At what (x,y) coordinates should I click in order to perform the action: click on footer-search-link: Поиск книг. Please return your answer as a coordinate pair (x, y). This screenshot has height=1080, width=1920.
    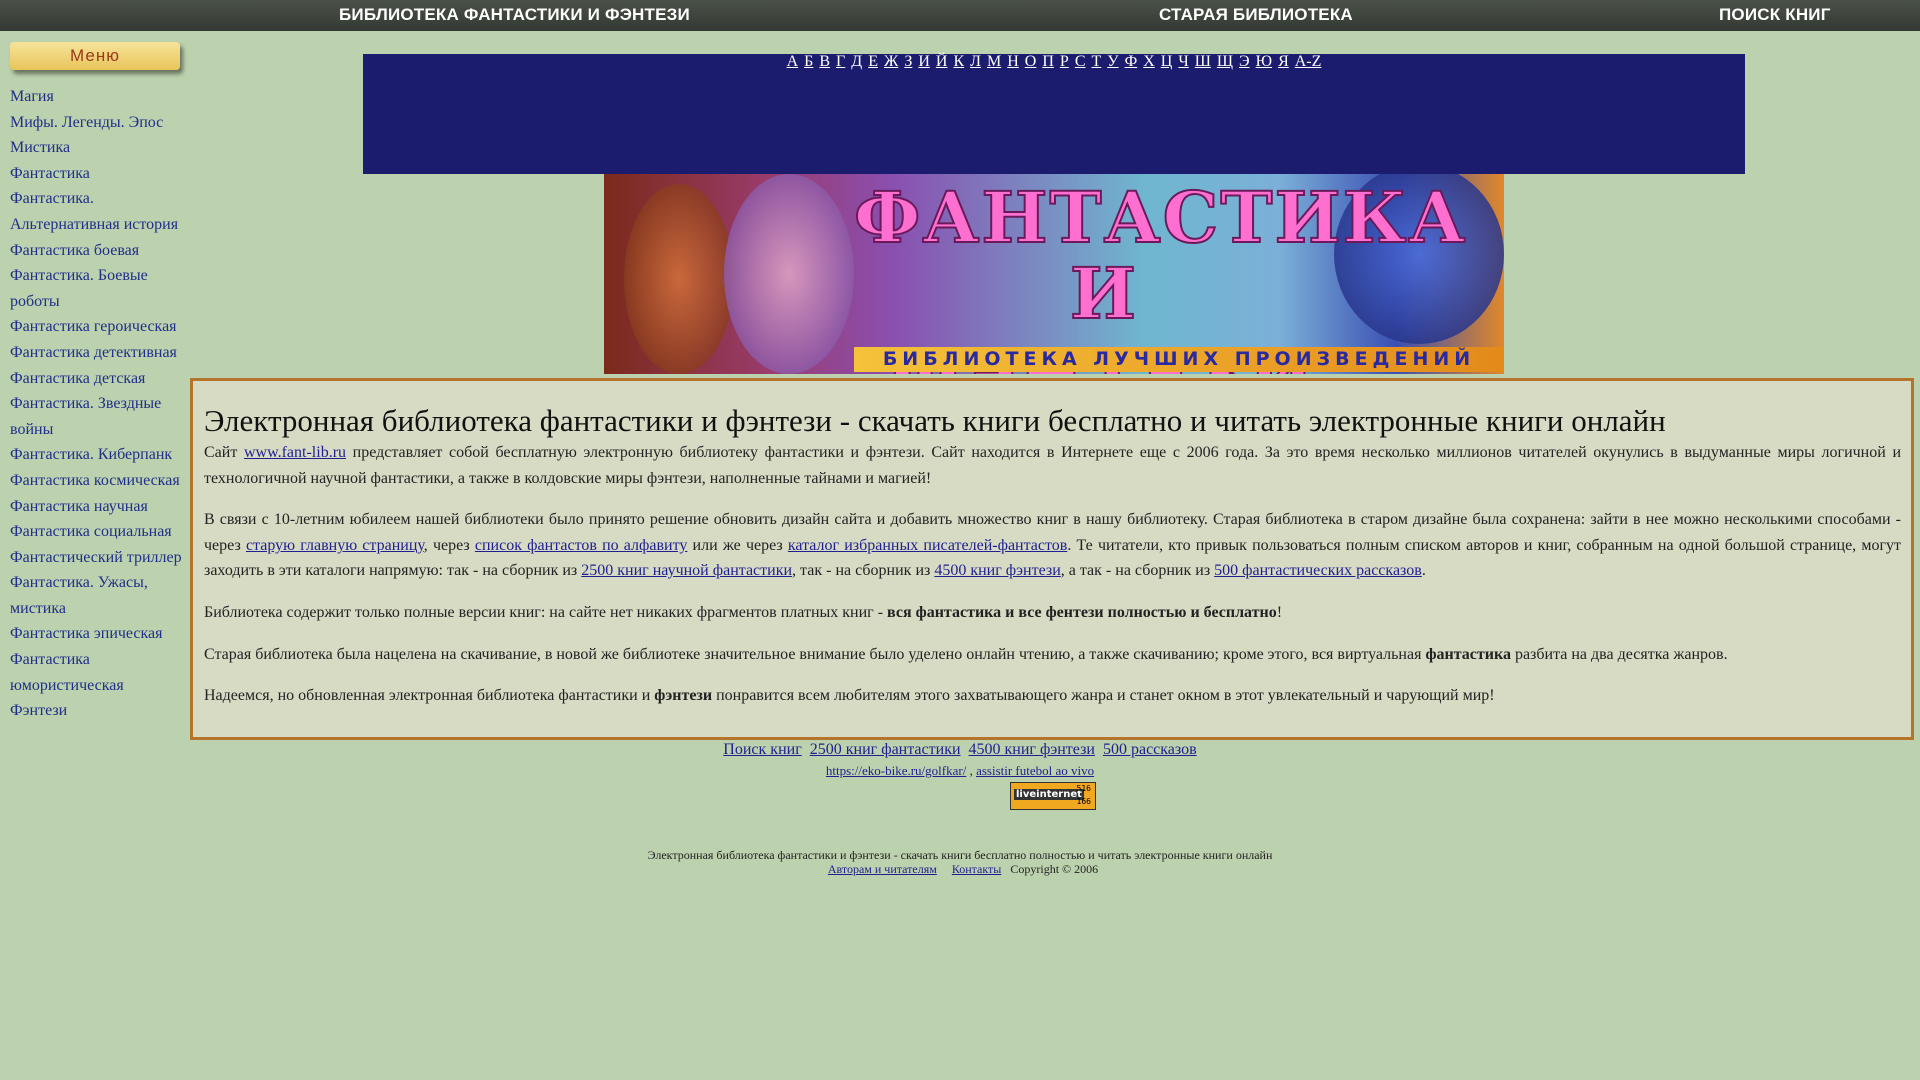
    Looking at the image, I should click on (762, 749).